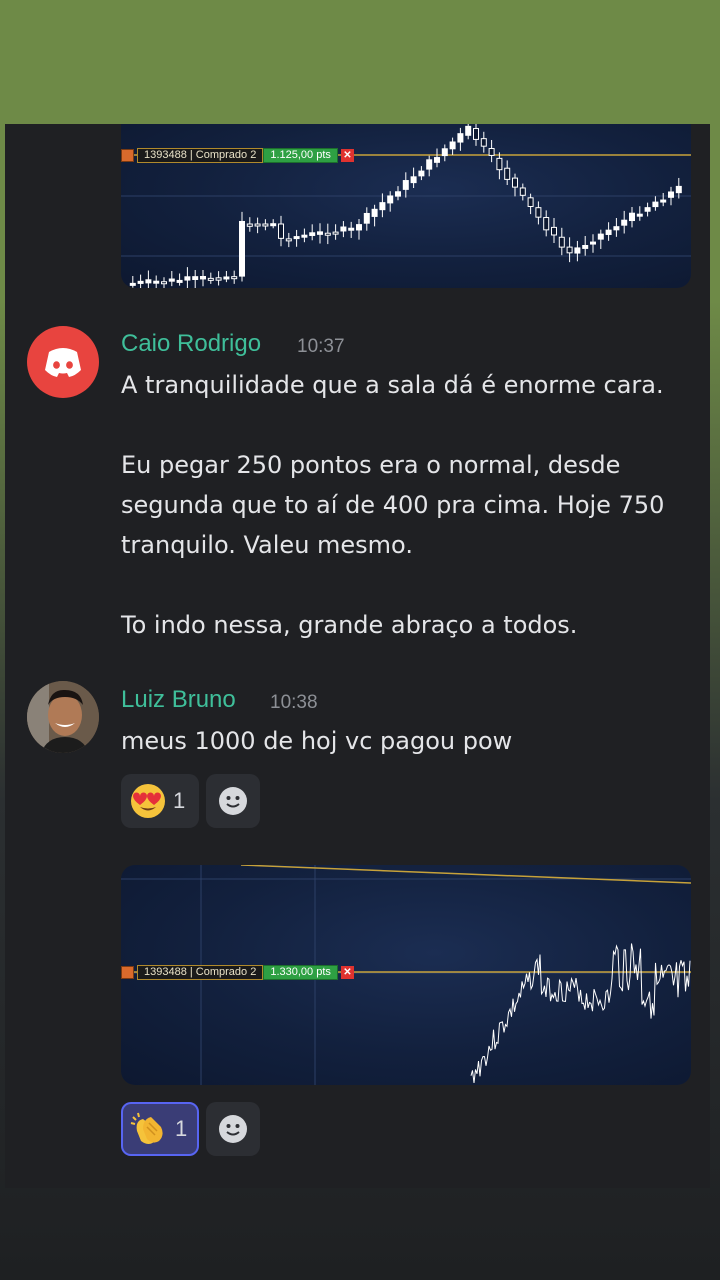 This screenshot has height=1280, width=720. I want to click on heart-eyes-emoji-icon, so click(148, 801).